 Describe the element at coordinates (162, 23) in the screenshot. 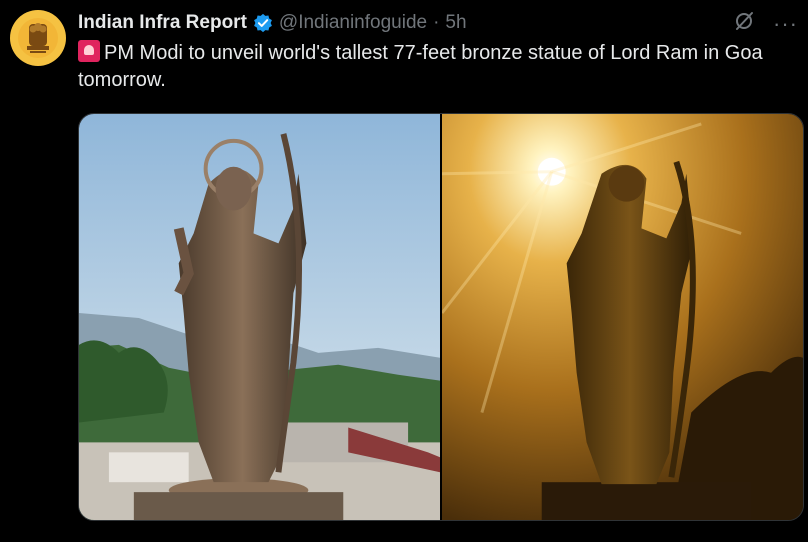

I see `author-name: Indian Infra Report` at that location.